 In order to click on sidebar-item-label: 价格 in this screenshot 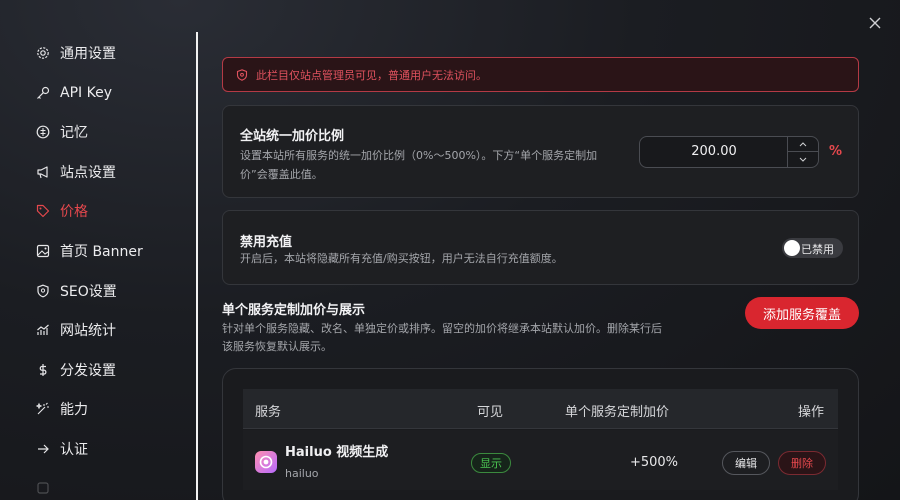, I will do `click(74, 212)`.